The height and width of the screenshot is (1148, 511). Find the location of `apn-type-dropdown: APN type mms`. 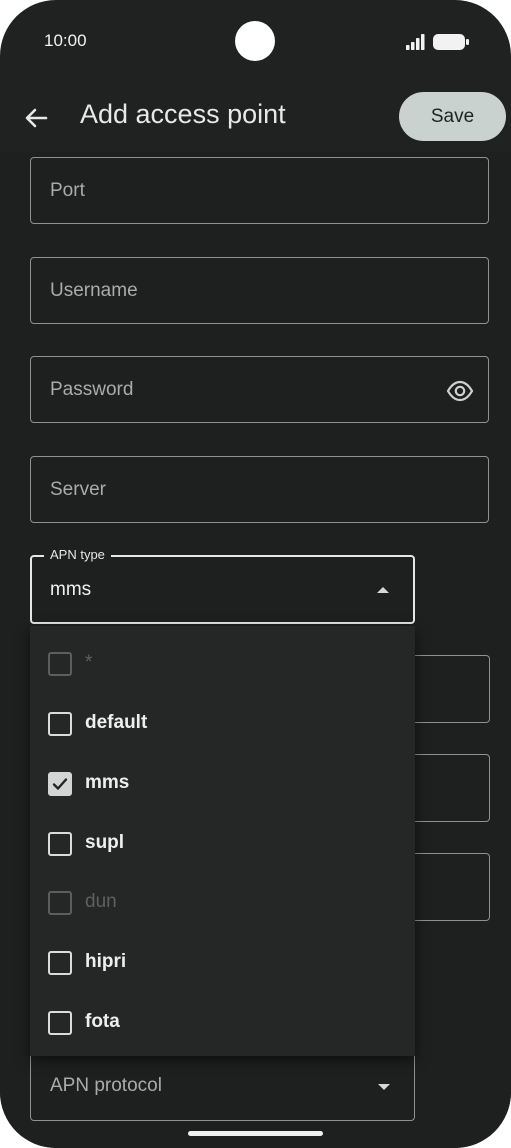

apn-type-dropdown: APN type mms is located at coordinates (222, 585).